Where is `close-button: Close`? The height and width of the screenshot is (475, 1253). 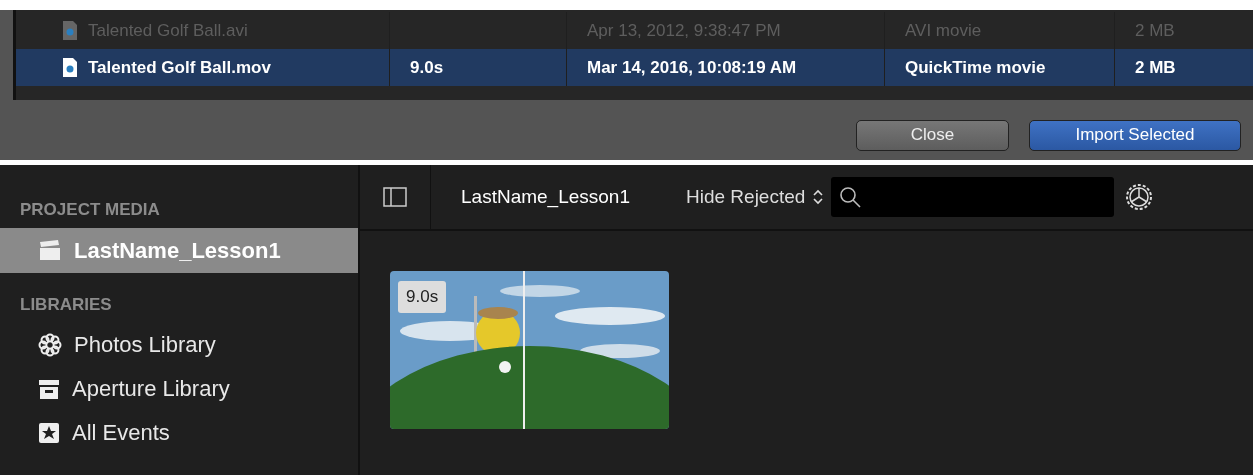
close-button: Close is located at coordinates (932, 135).